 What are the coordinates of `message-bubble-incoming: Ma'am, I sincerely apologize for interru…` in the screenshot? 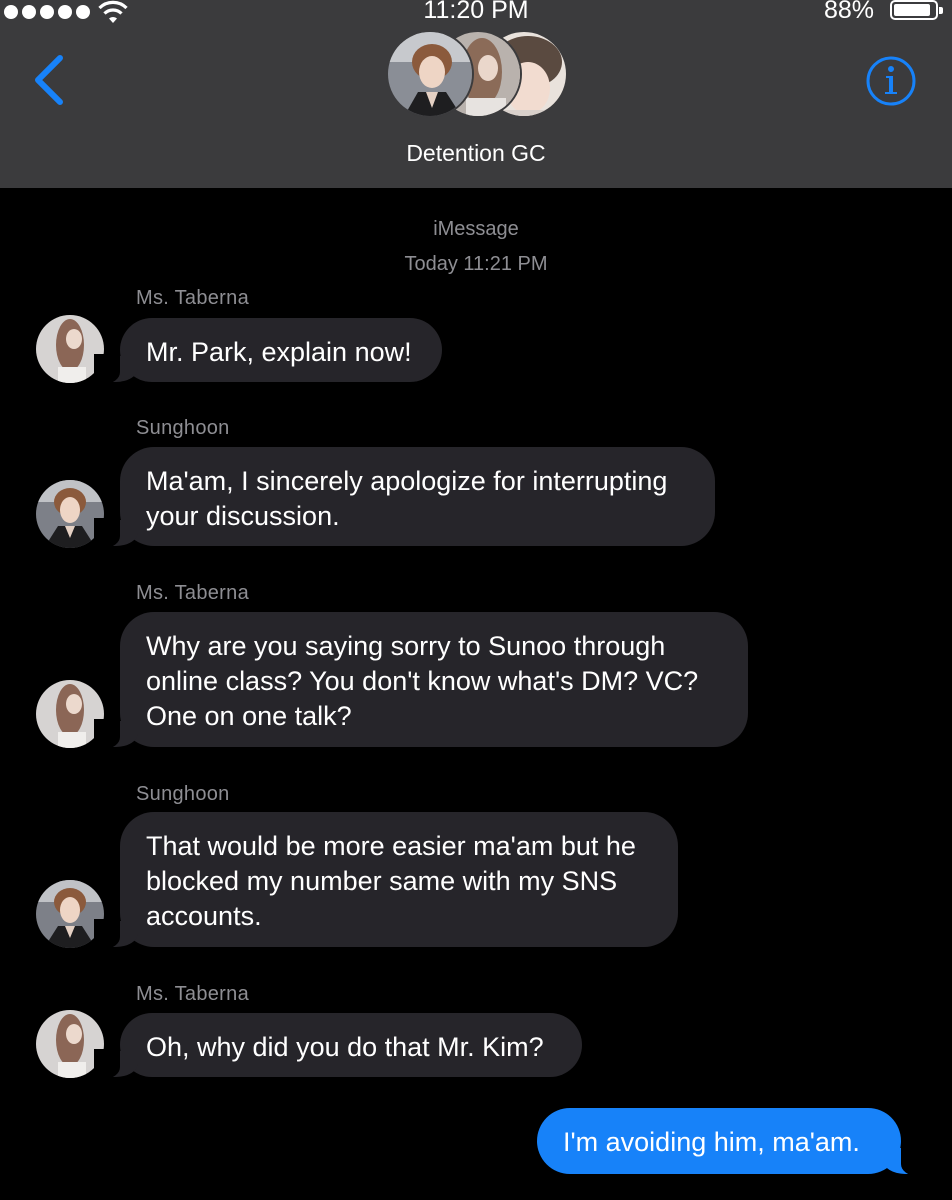 It's located at (404, 497).